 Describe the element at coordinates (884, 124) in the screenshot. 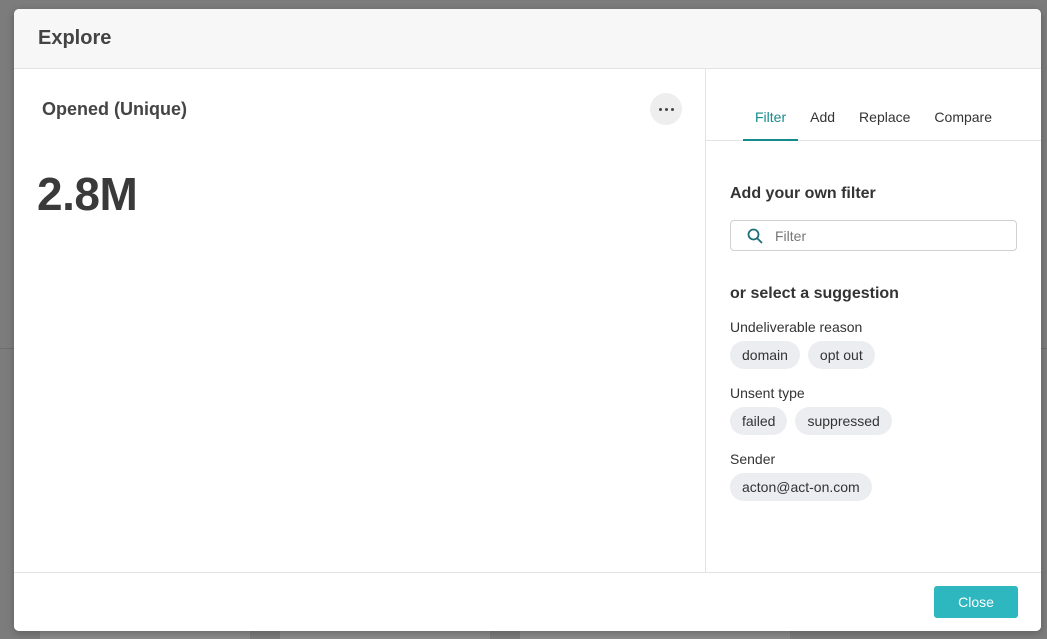

I see `tab-replace: Replace` at that location.